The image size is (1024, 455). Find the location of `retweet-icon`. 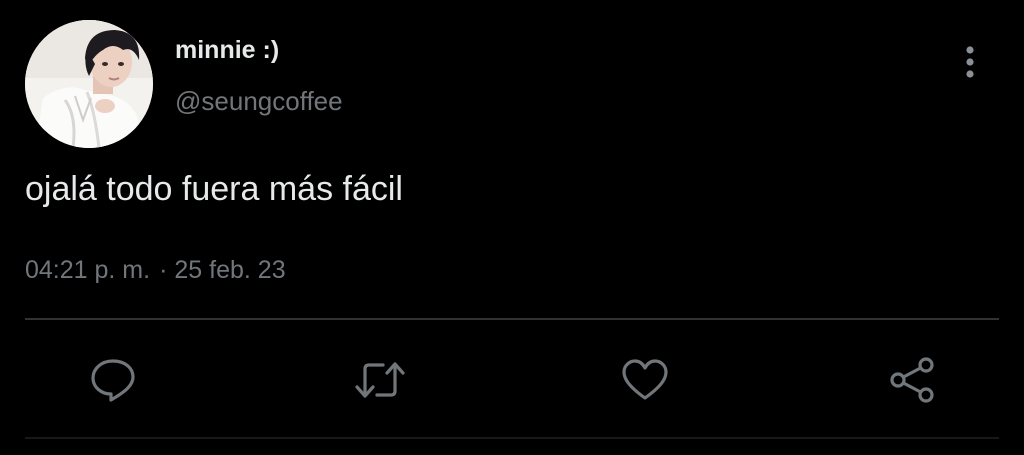

retweet-icon is located at coordinates (380, 380).